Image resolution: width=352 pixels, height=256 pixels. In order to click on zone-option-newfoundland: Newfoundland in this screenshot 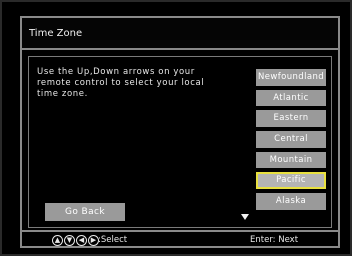, I will do `click(291, 77)`.